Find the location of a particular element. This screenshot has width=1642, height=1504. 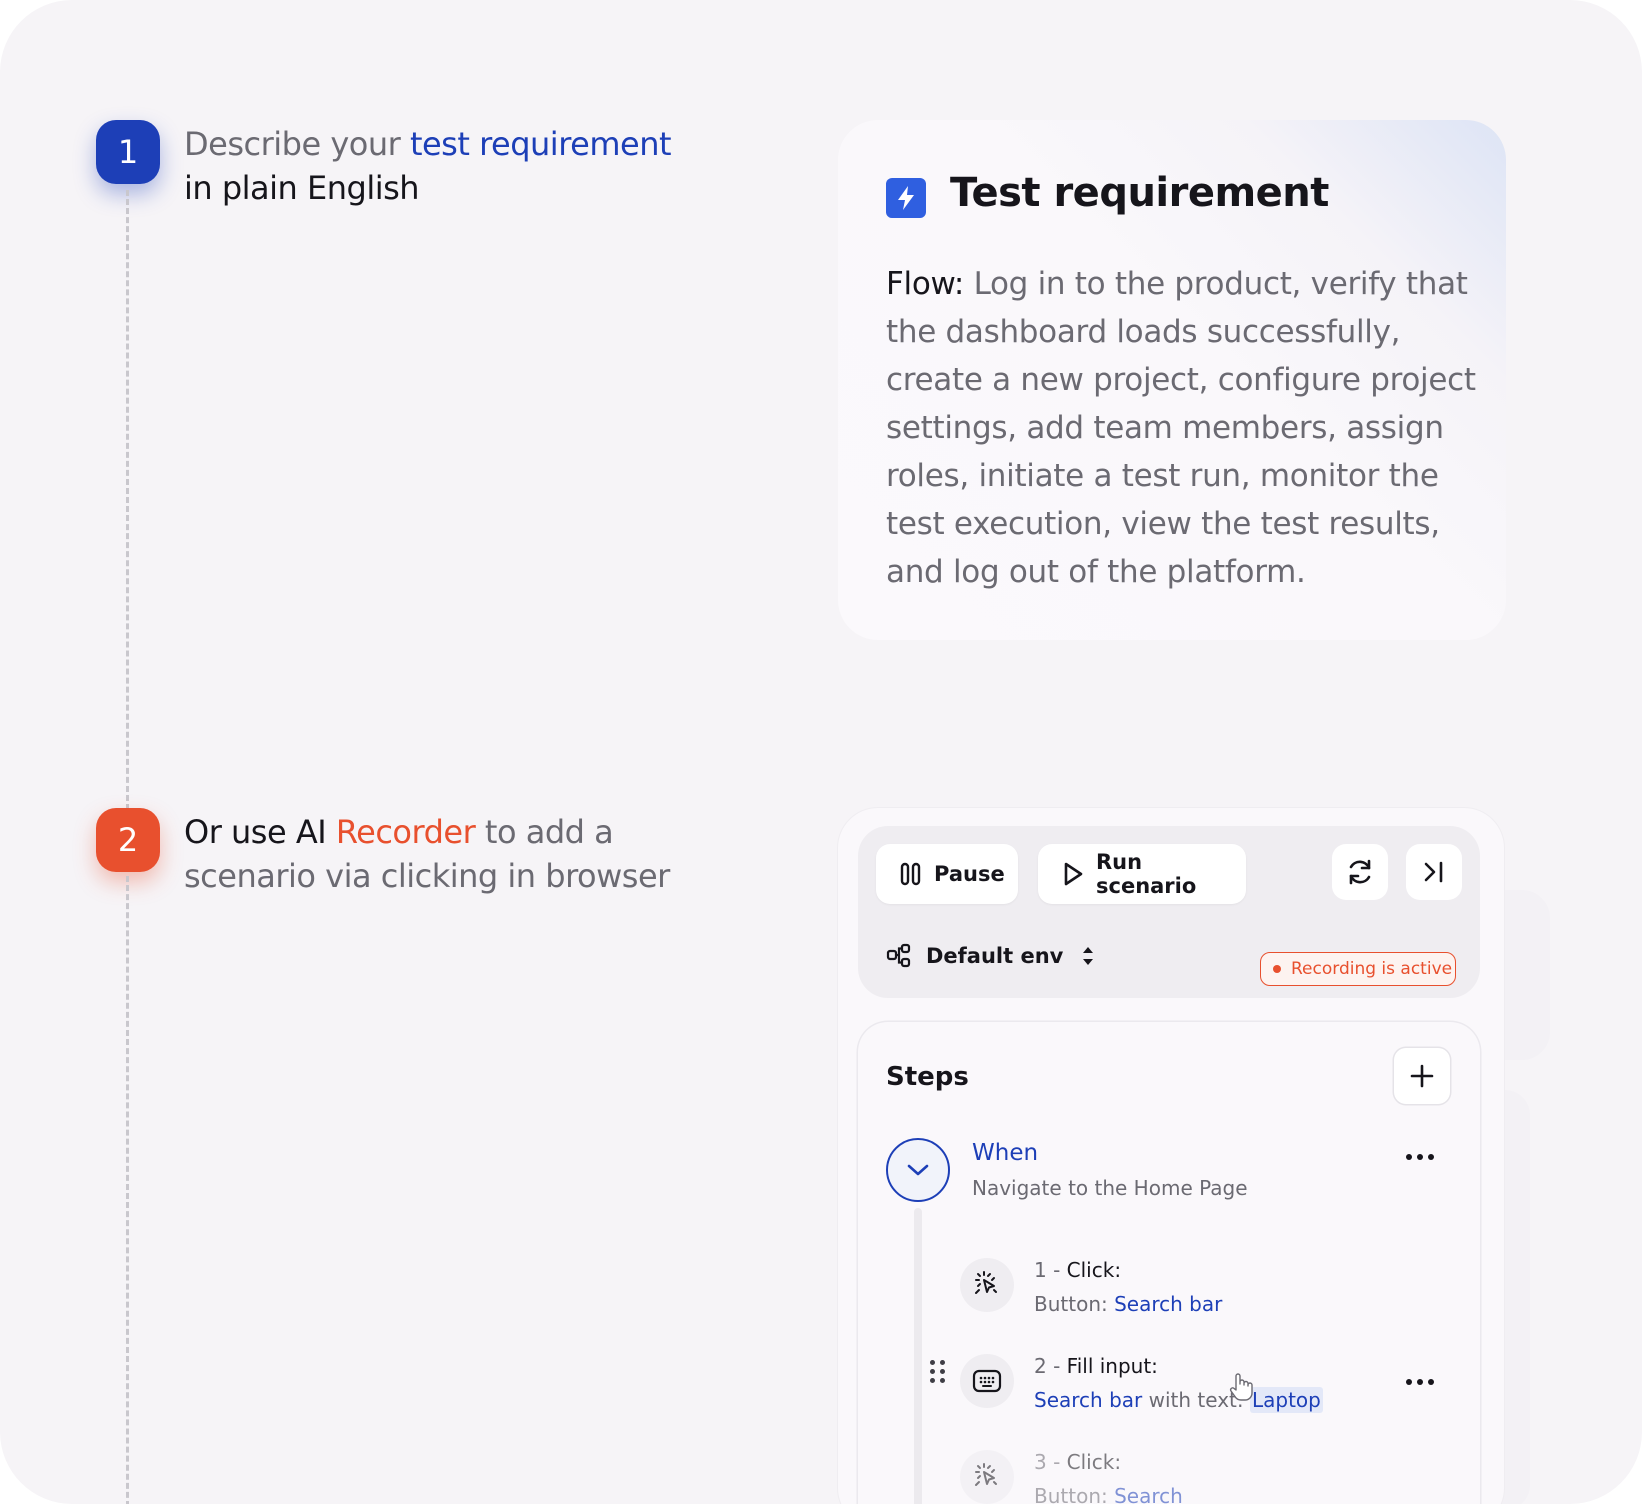

recording-dot is located at coordinates (1277, 969).